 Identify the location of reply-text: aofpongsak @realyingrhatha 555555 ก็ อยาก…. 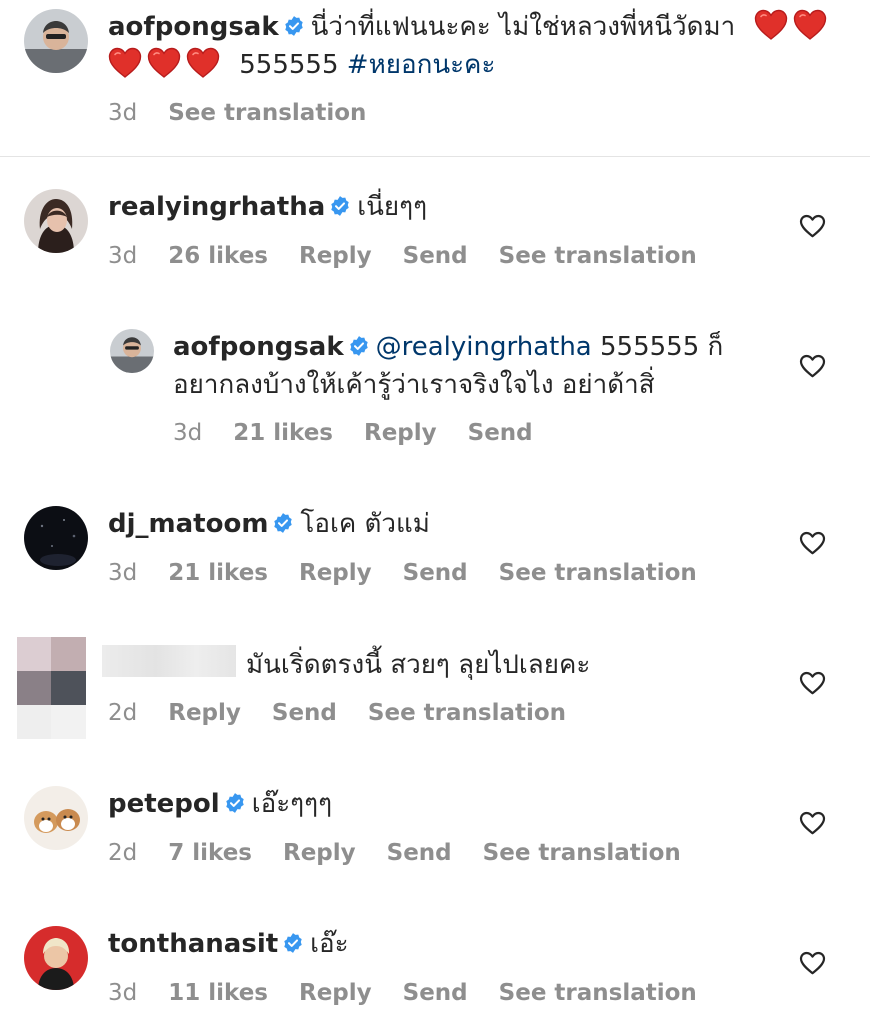
(473, 366).